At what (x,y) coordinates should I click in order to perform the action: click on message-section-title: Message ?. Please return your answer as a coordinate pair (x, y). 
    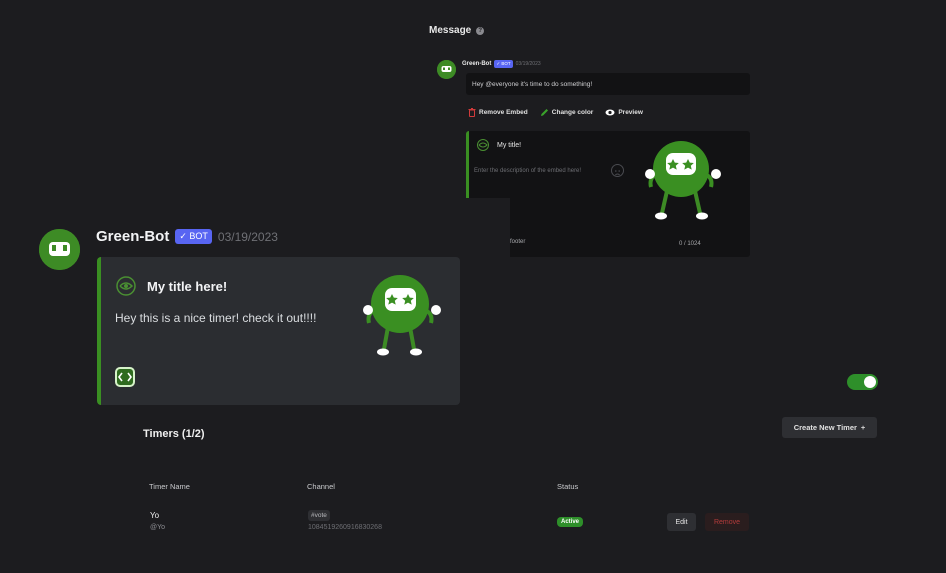
    Looking at the image, I should click on (457, 30).